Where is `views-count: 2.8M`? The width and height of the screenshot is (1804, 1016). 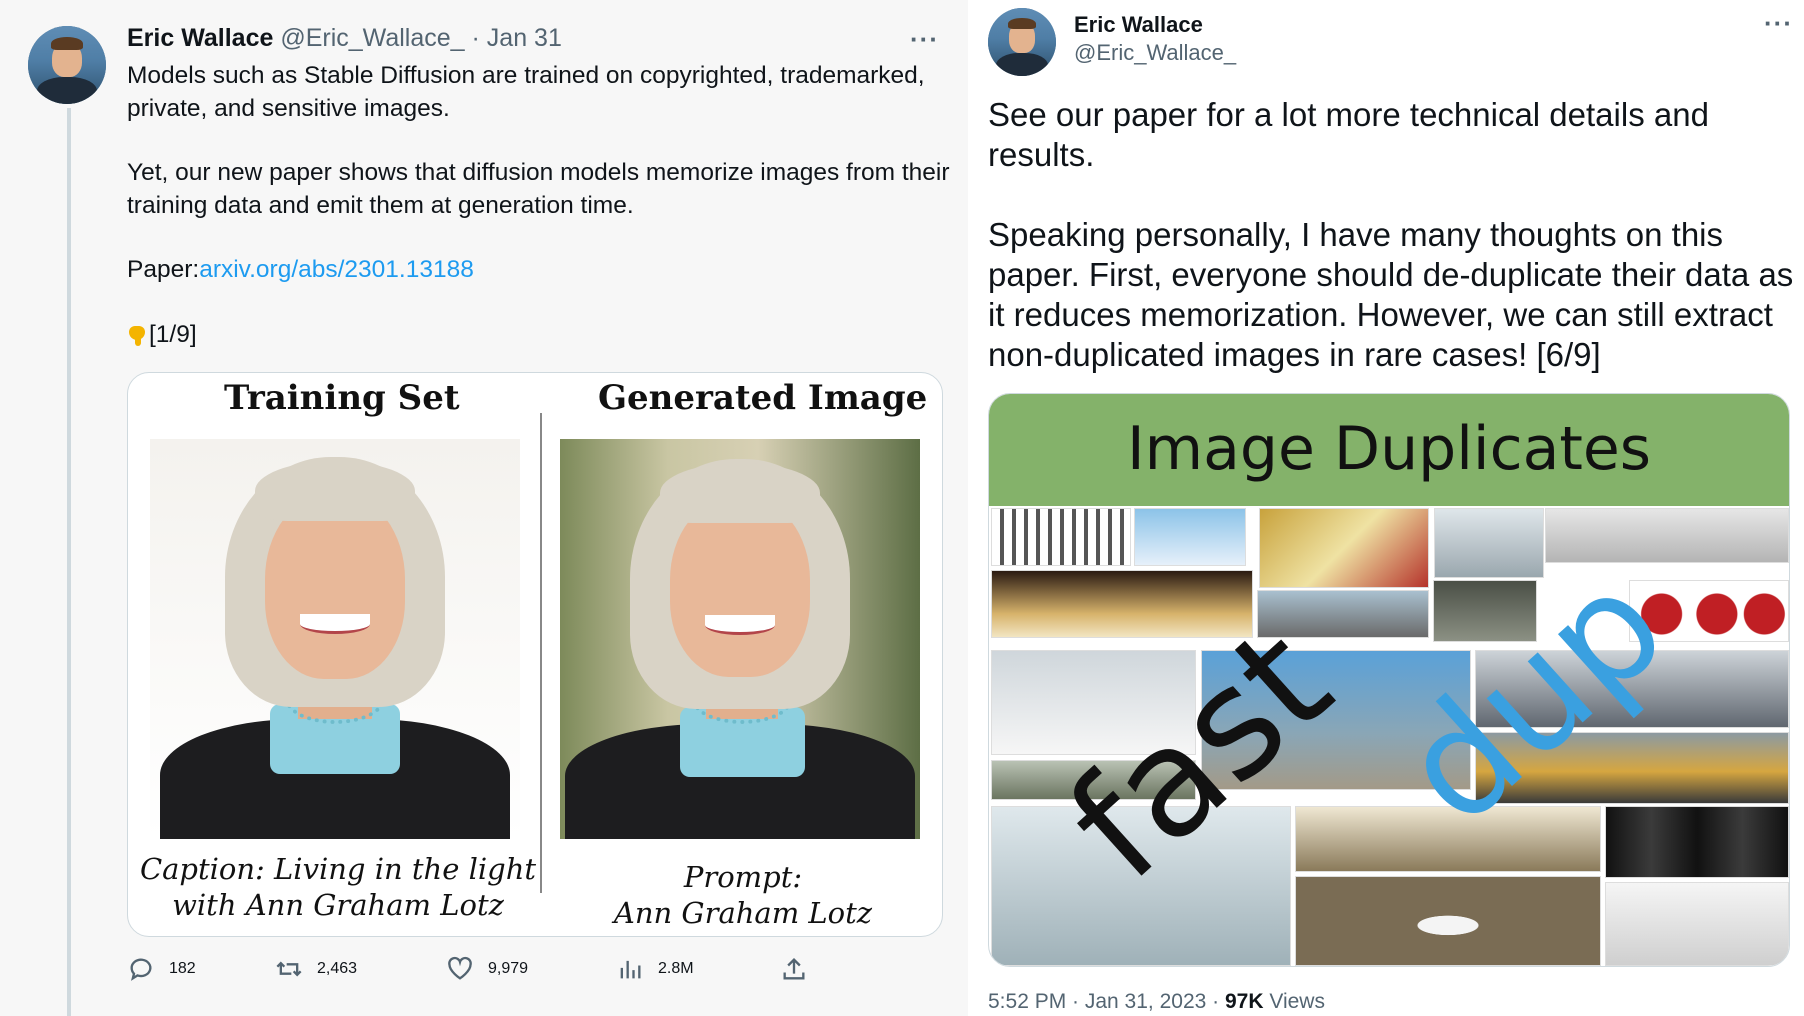
views-count: 2.8M is located at coordinates (676, 968).